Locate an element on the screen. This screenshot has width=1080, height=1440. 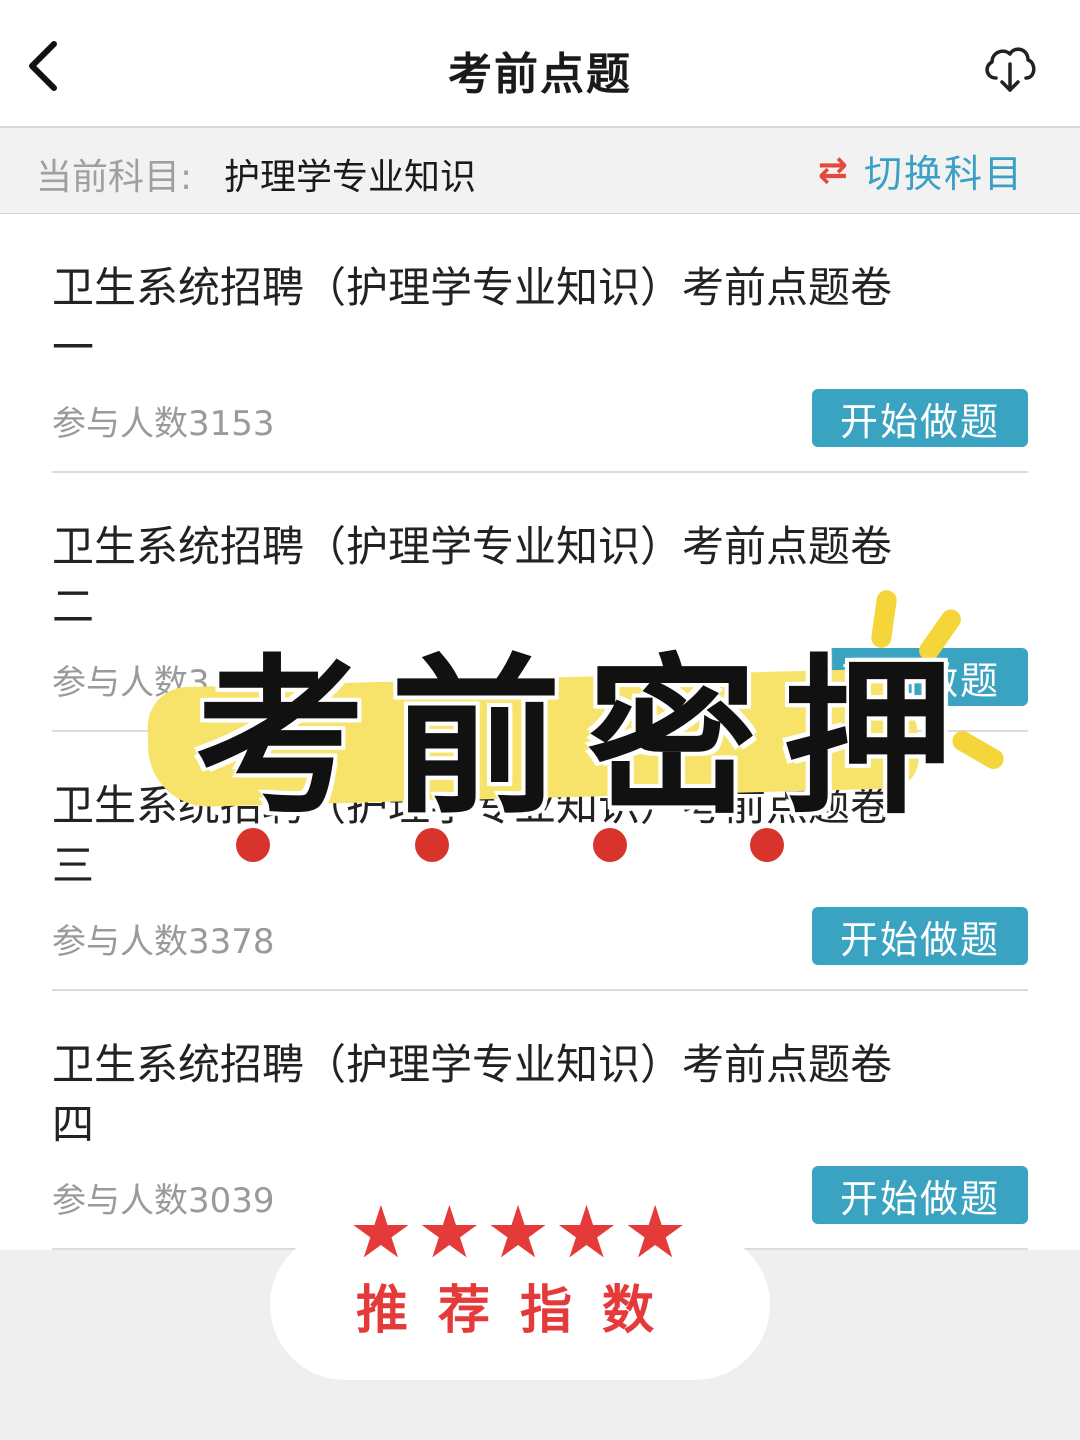
exam-title: 卫生系统招聘（护理学专业知识）考前点题卷四 is located at coordinates (472, 1094).